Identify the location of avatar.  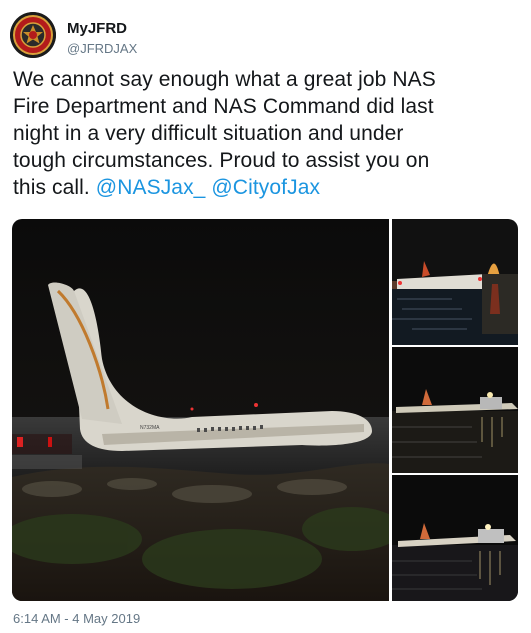
(33, 35).